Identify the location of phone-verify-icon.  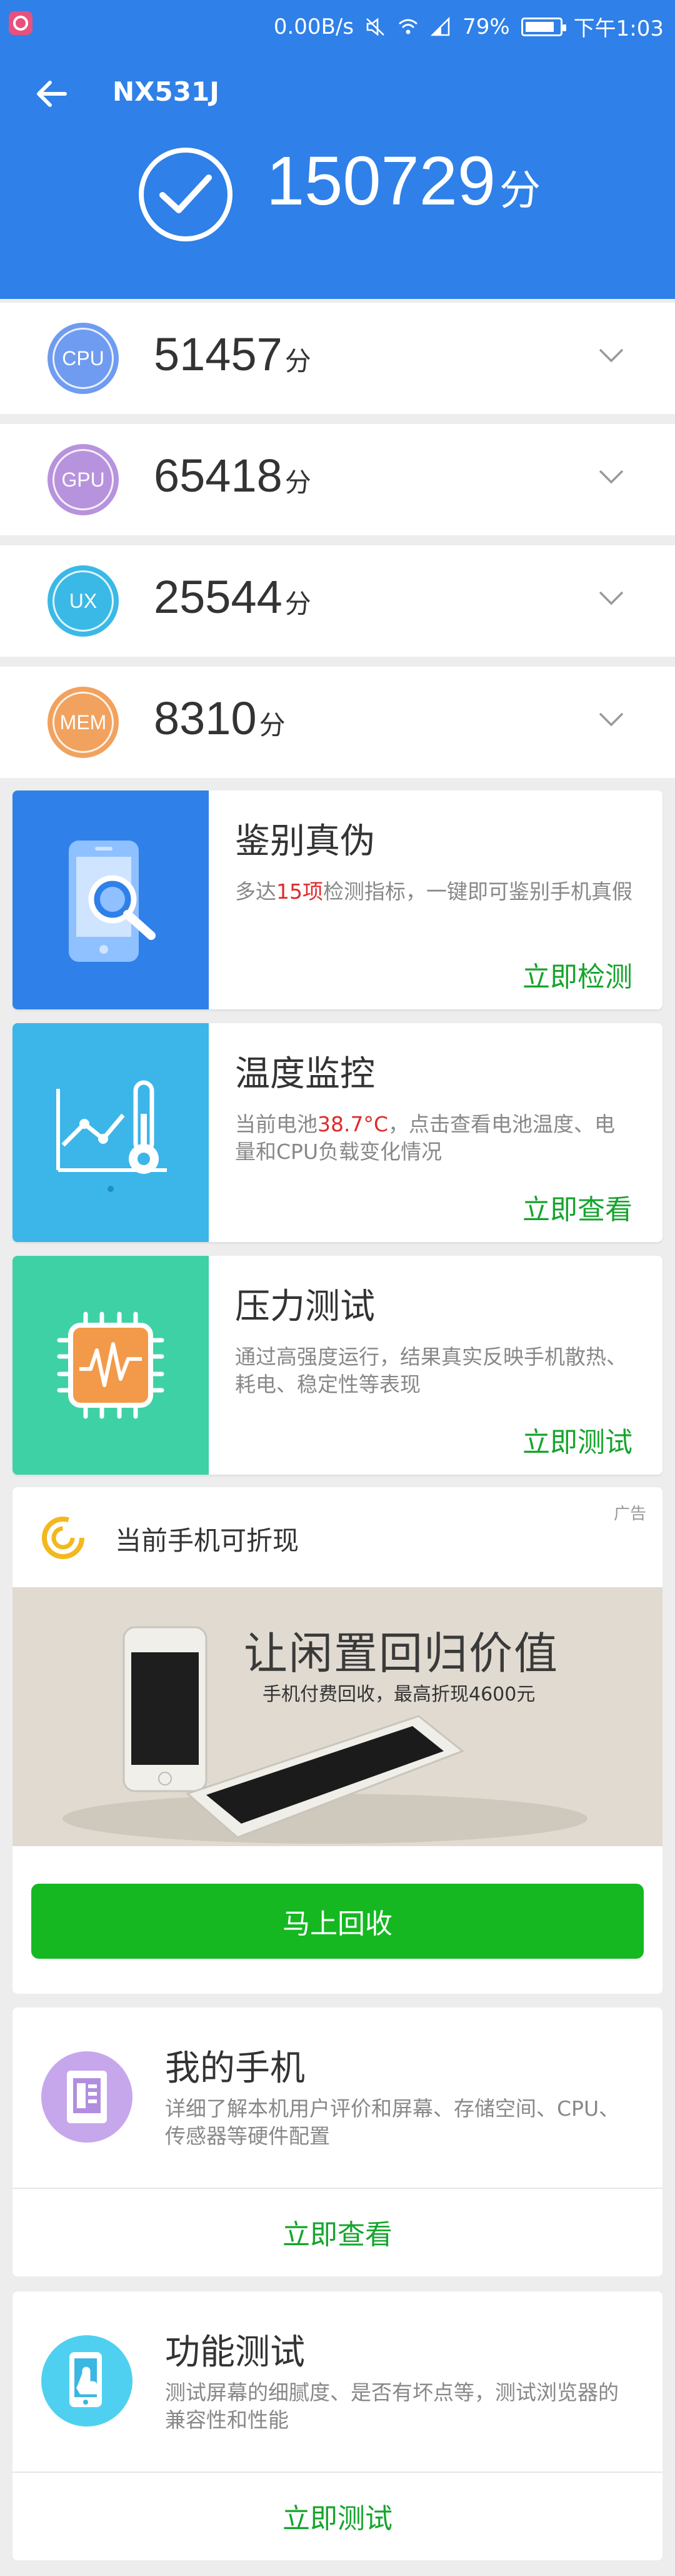
(110, 900).